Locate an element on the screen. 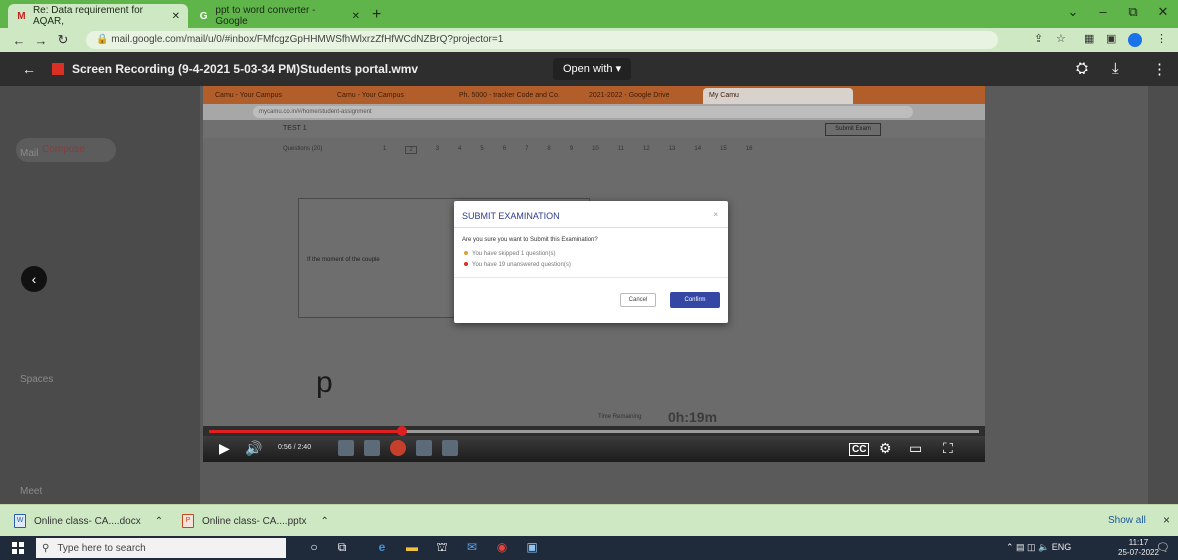  open-with-button: Open with ▾ is located at coordinates (592, 69).